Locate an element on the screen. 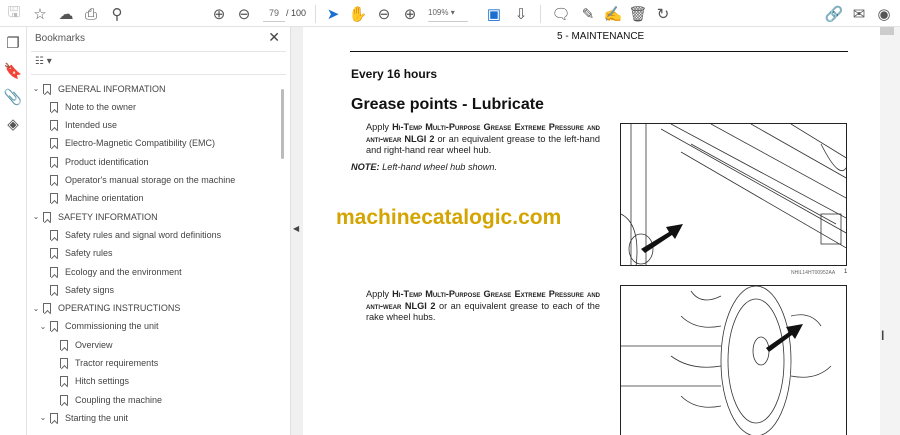 The image size is (900, 435). bookmark-item: Note to the owner is located at coordinates (92, 106).